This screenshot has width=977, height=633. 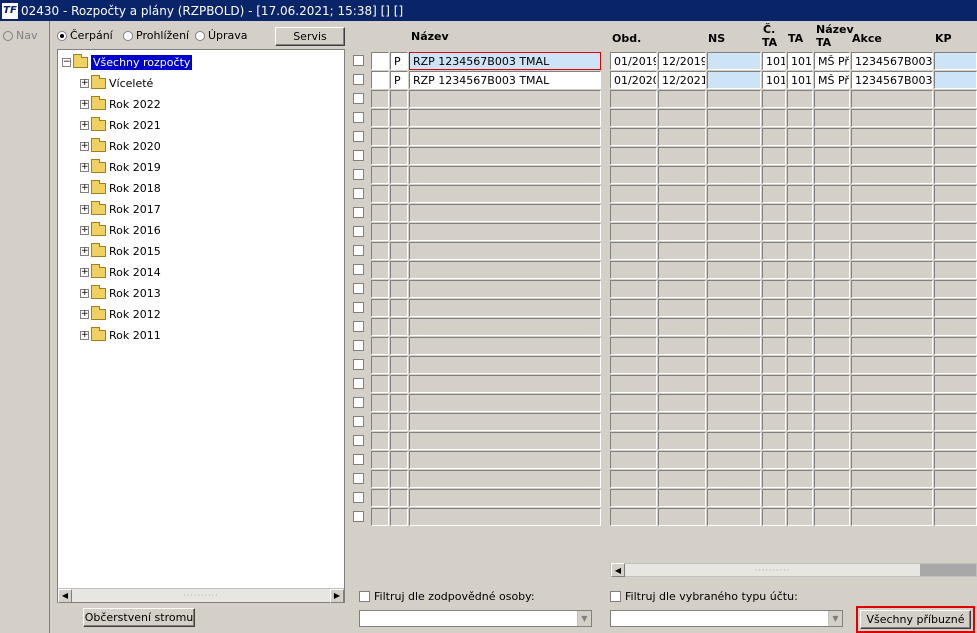 What do you see at coordinates (221, 35) in the screenshot?
I see `radio-uprava: Úprava` at bounding box center [221, 35].